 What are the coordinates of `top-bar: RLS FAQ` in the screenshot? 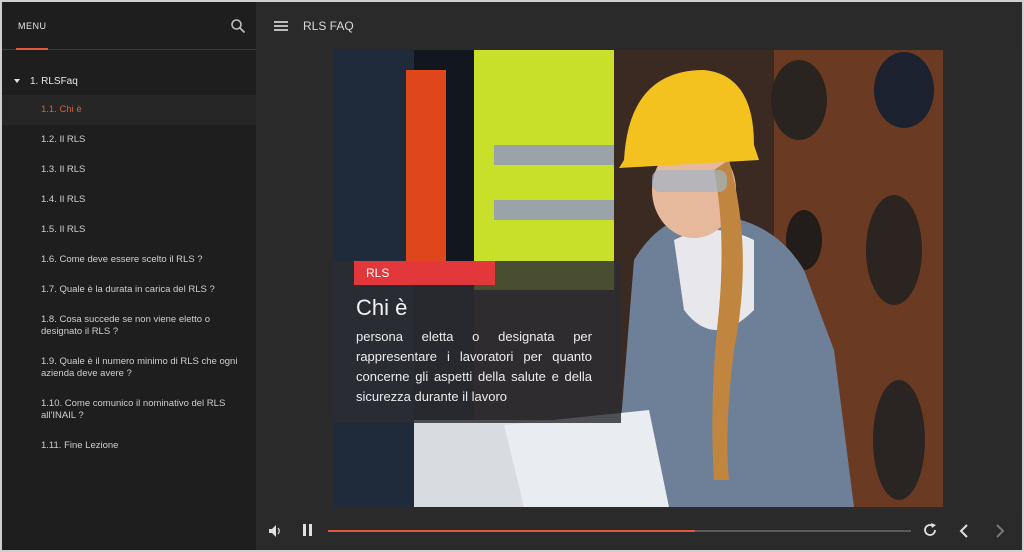 It's located at (639, 26).